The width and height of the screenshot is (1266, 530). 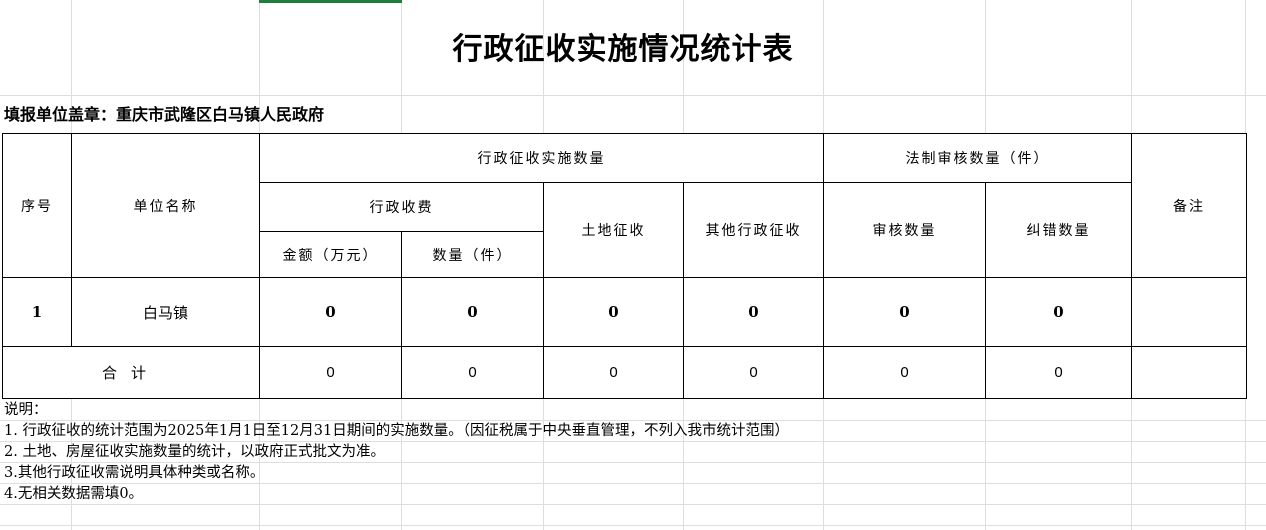 I want to click on cell-fee-count: 0, so click(x=472, y=312).